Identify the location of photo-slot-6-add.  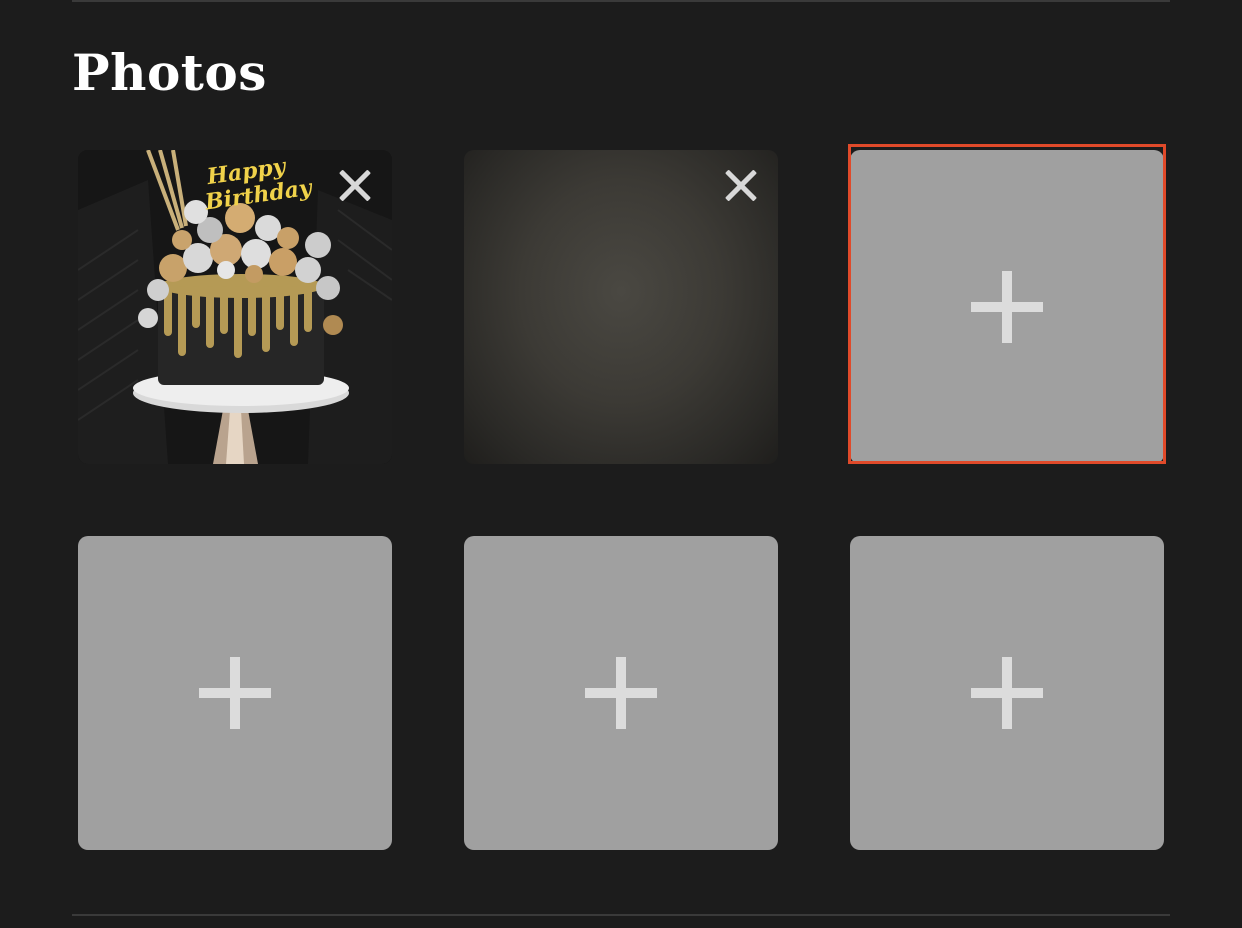
(1007, 693).